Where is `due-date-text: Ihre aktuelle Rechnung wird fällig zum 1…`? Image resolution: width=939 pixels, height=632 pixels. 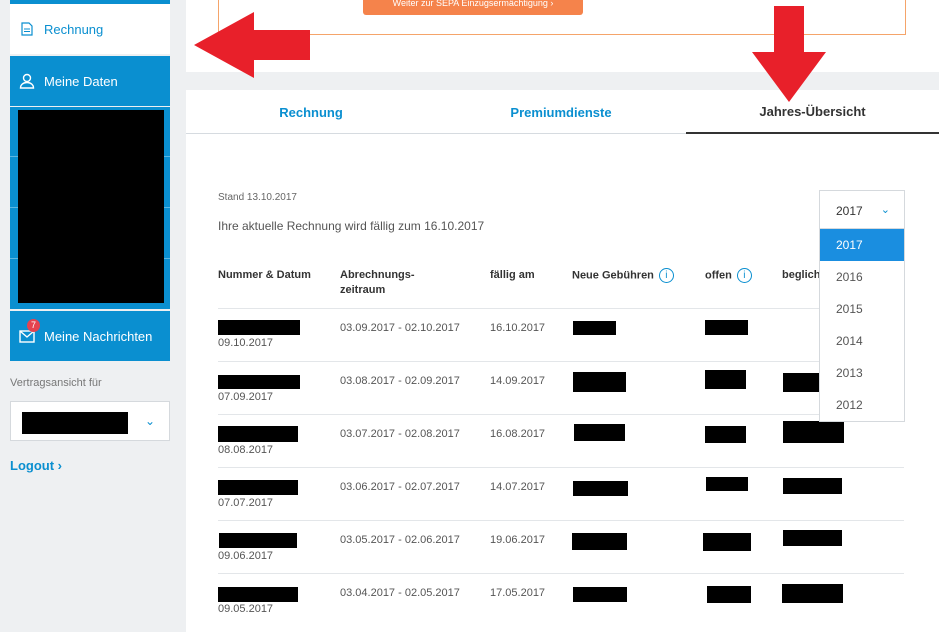
due-date-text: Ihre aktuelle Rechnung wird fällig zum 1… is located at coordinates (351, 226).